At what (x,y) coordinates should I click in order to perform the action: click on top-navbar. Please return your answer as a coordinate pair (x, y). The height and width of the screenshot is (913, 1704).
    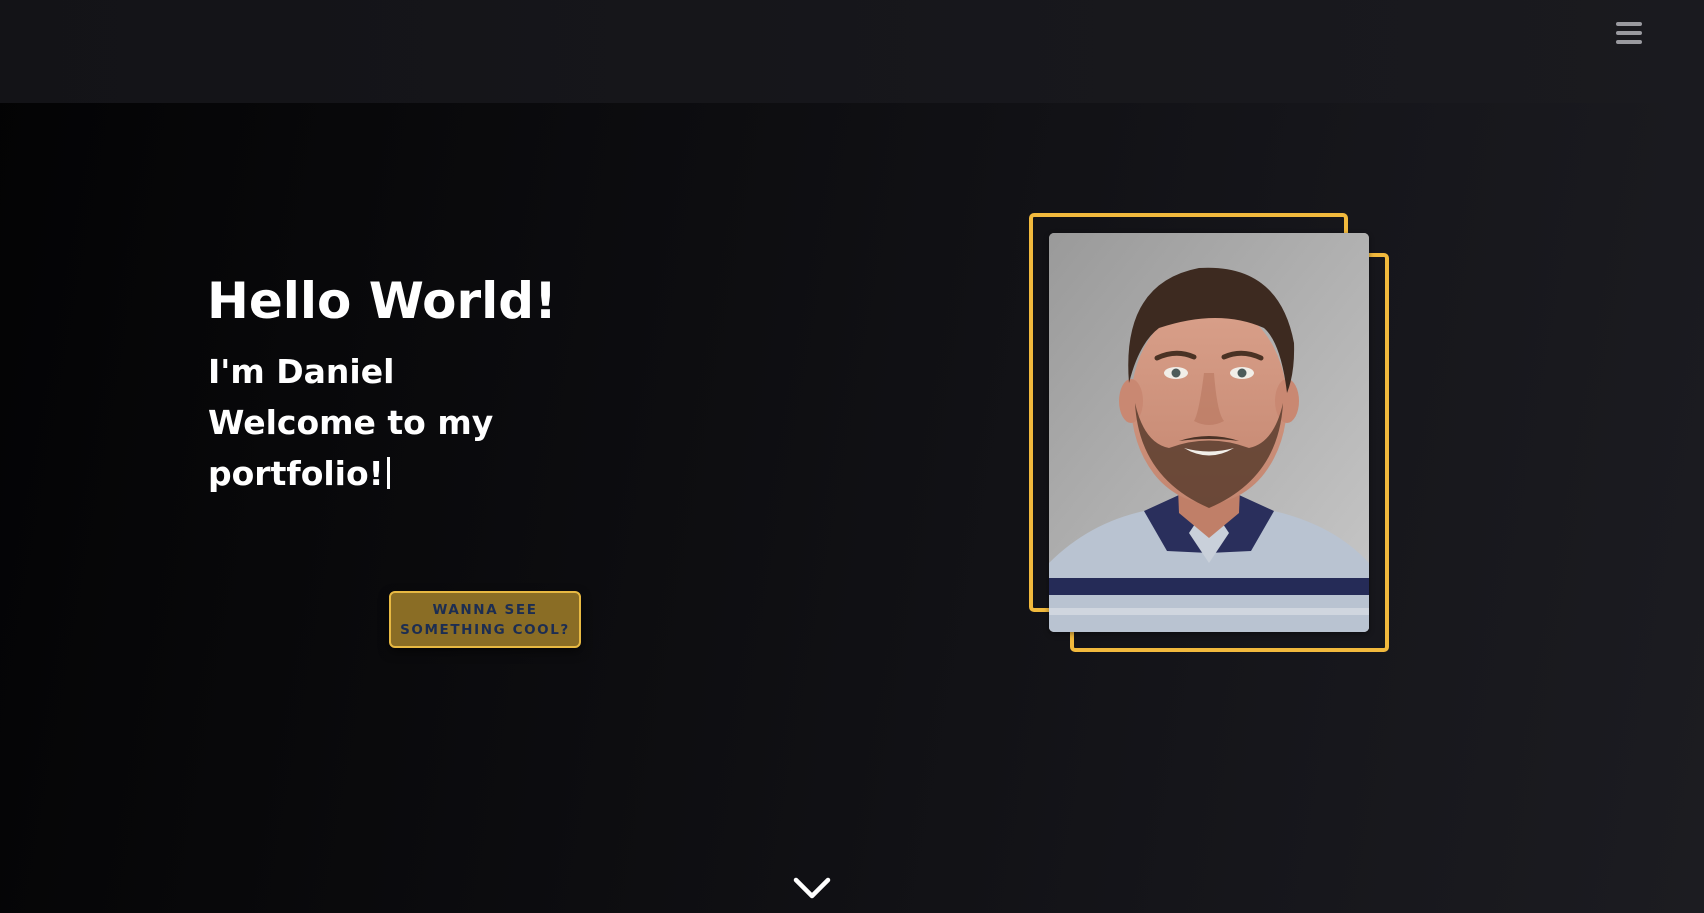
    Looking at the image, I should click on (852, 51).